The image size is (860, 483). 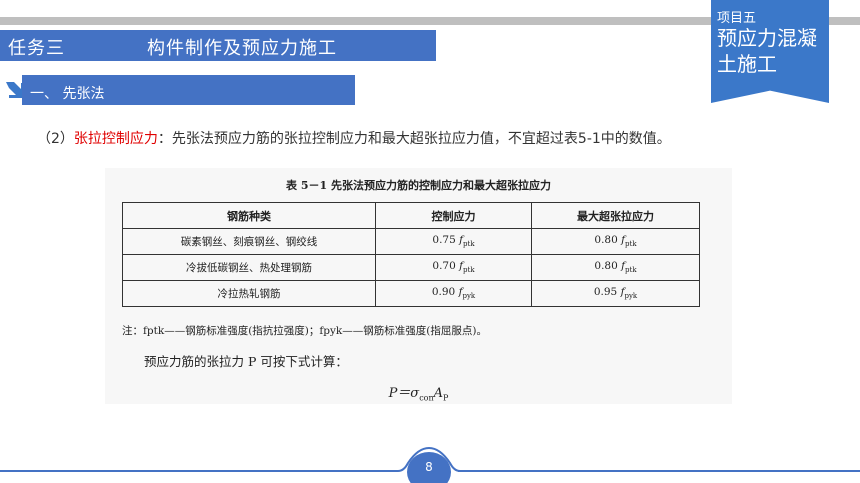 What do you see at coordinates (246, 361) in the screenshot?
I see `calc-text: 预应力筋的张拉力 P 可按下式计算：` at bounding box center [246, 361].